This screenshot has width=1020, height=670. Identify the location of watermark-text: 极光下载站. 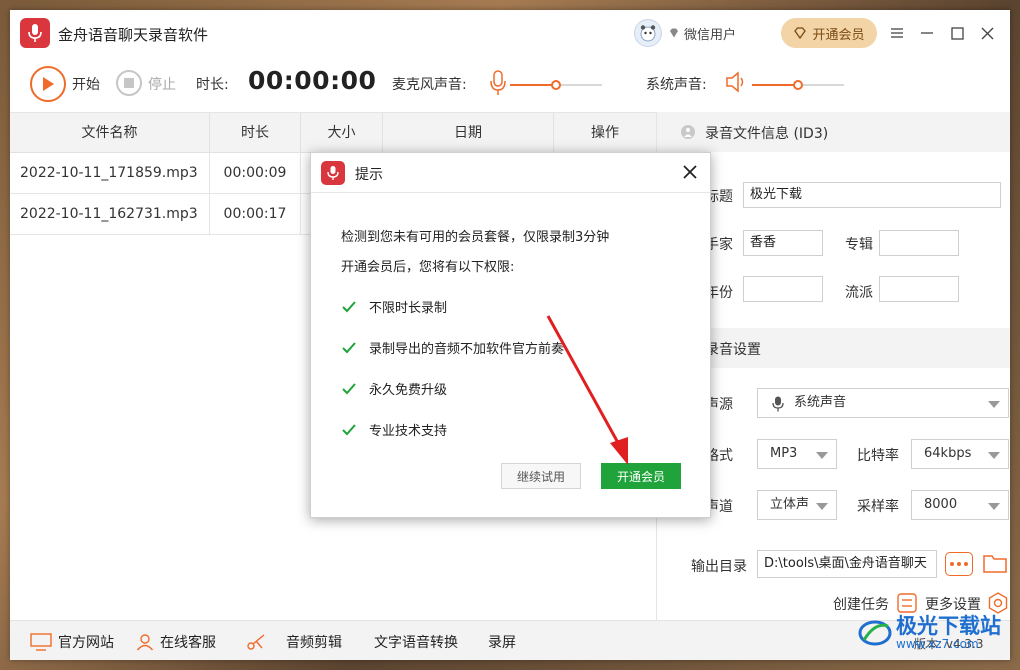
(948, 626).